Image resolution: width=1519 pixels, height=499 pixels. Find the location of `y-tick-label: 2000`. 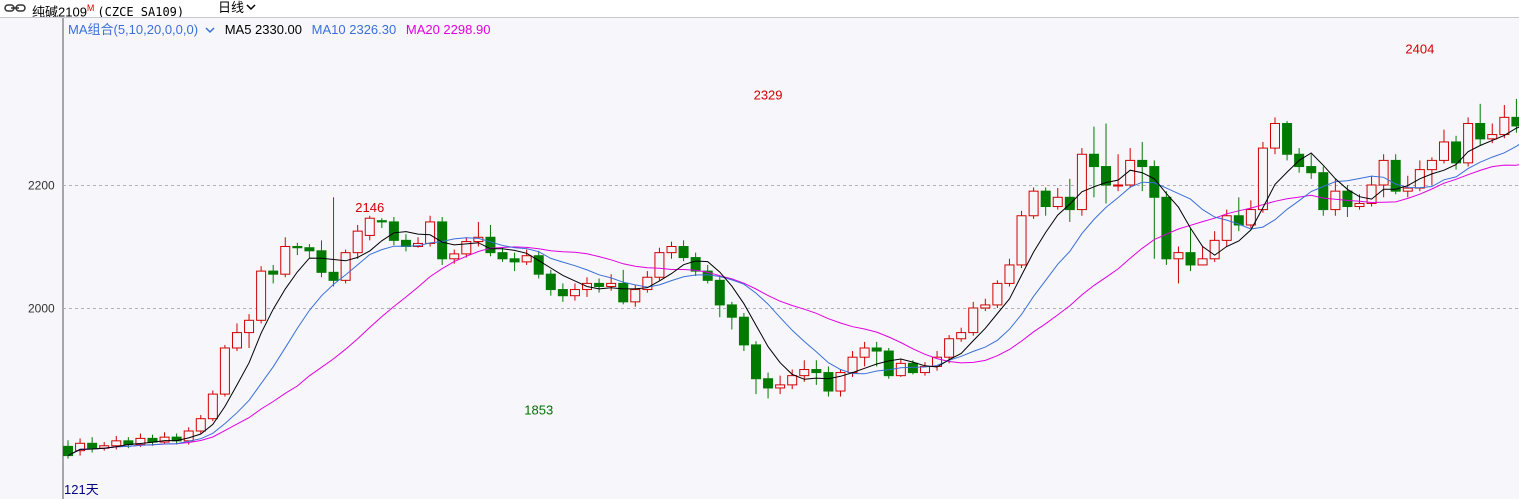

y-tick-label: 2000 is located at coordinates (41, 309).